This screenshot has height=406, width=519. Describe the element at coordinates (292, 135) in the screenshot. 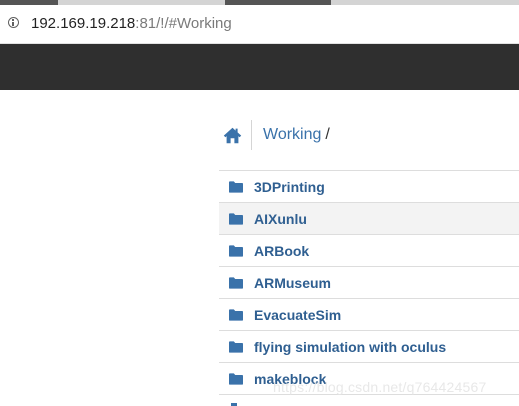

I see `breadcrumb-current-link: Working` at that location.